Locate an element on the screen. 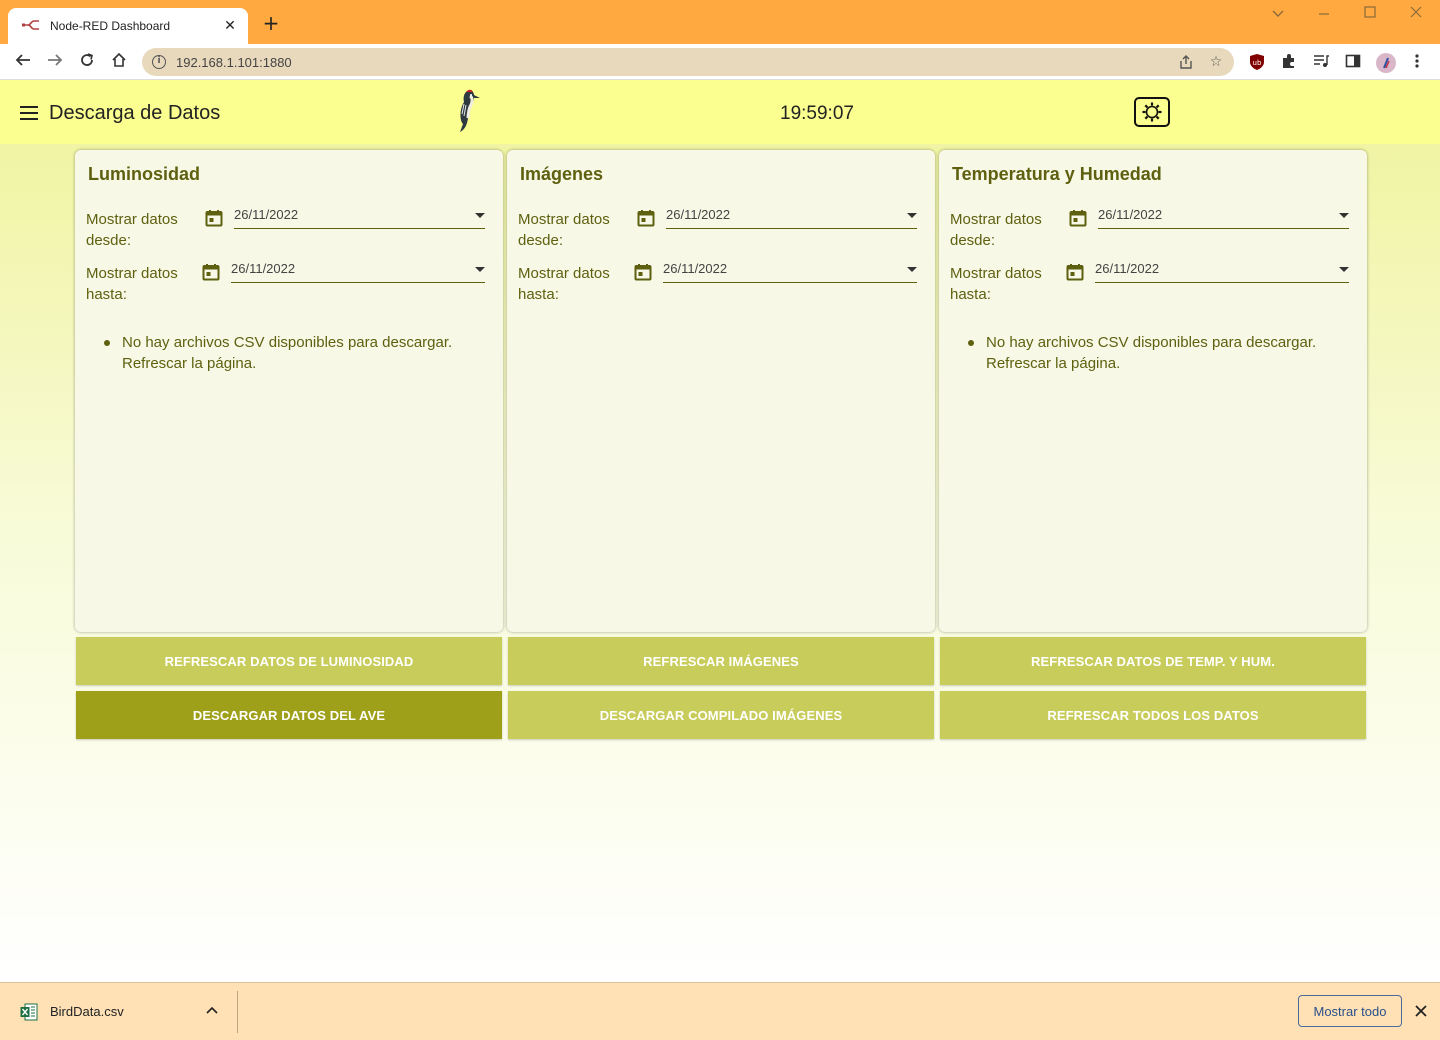 The height and width of the screenshot is (1040, 1440). new-tab-button: + is located at coordinates (271, 23).